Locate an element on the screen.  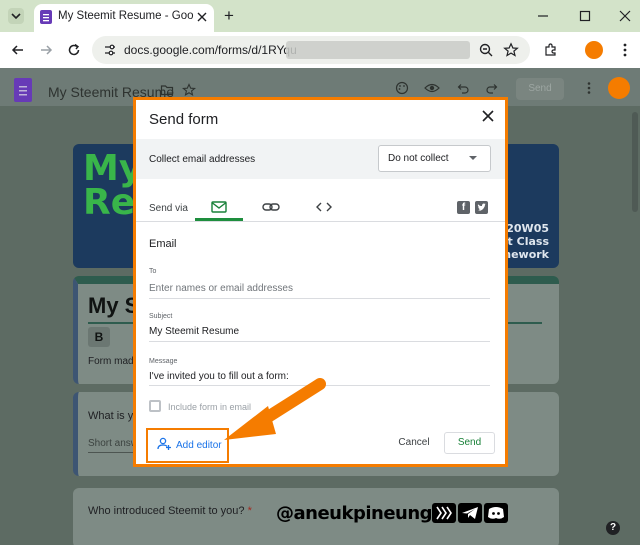
send-via-label: Send via is located at coordinates (168, 208).